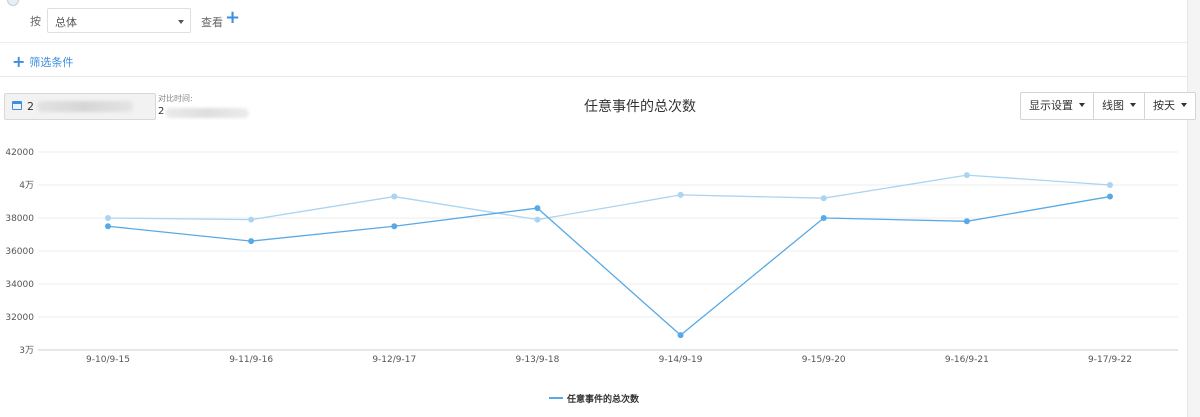 The height and width of the screenshot is (417, 1200). What do you see at coordinates (967, 360) in the screenshot?
I see `x-tick-label: 9-16/9-21` at bounding box center [967, 360].